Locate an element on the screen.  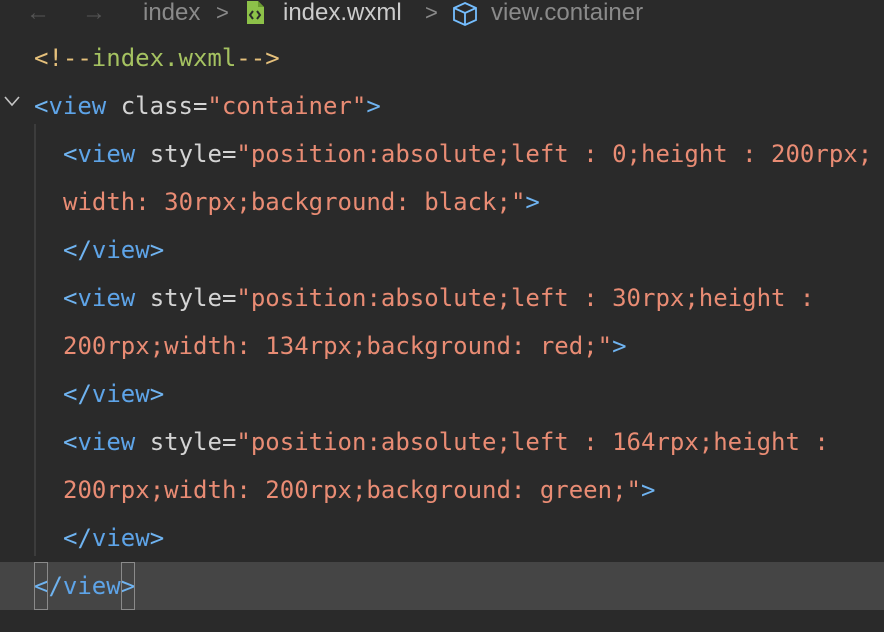
cube-icon is located at coordinates (465, 14).